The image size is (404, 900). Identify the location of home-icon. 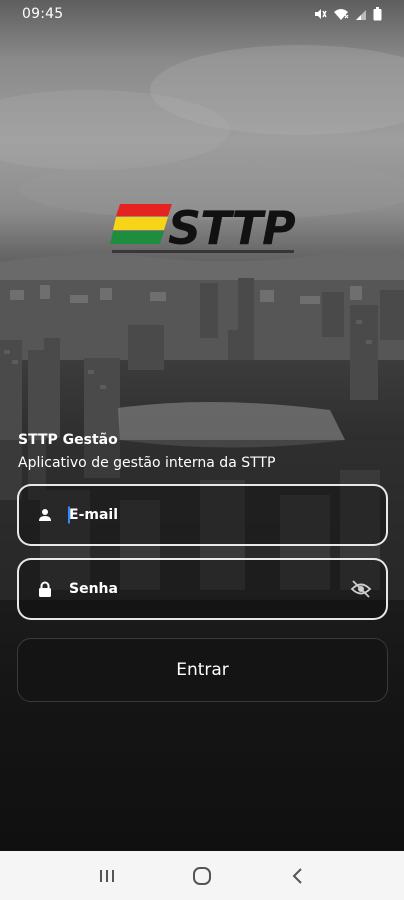
(202, 876).